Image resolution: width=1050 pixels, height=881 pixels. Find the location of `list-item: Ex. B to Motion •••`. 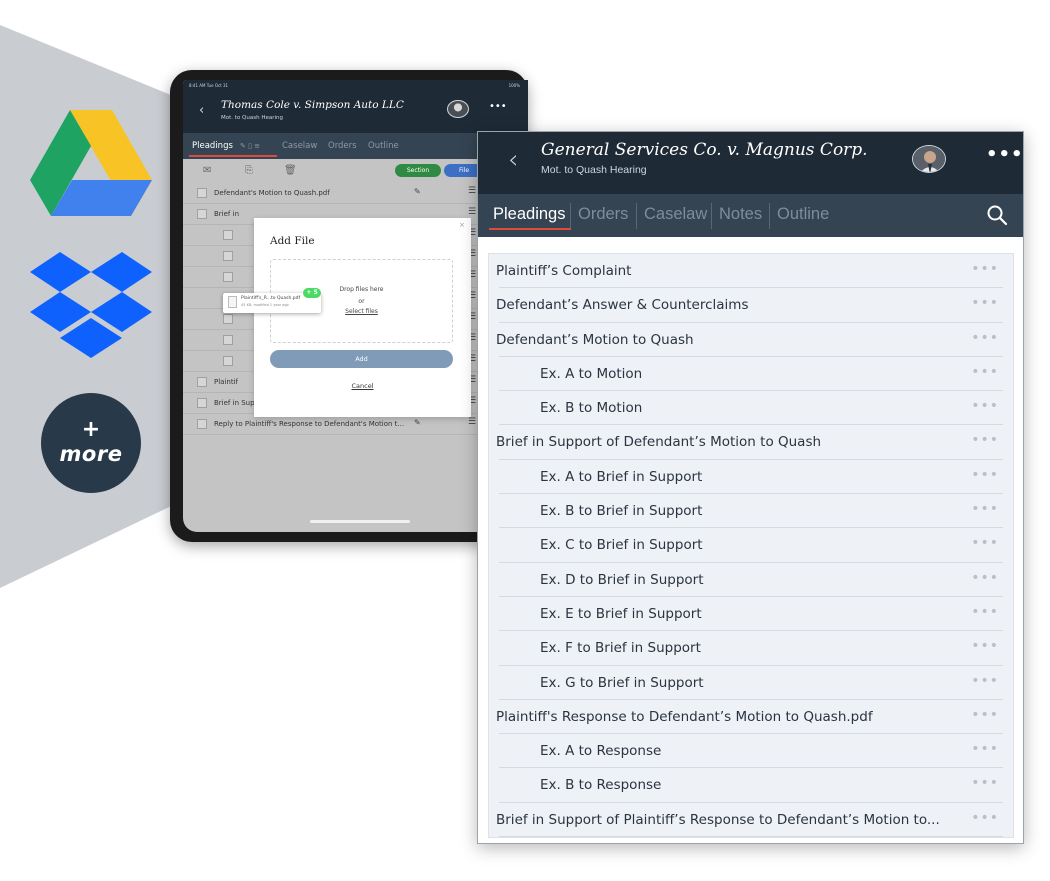

list-item: Ex. B to Motion ••• is located at coordinates (751, 408).